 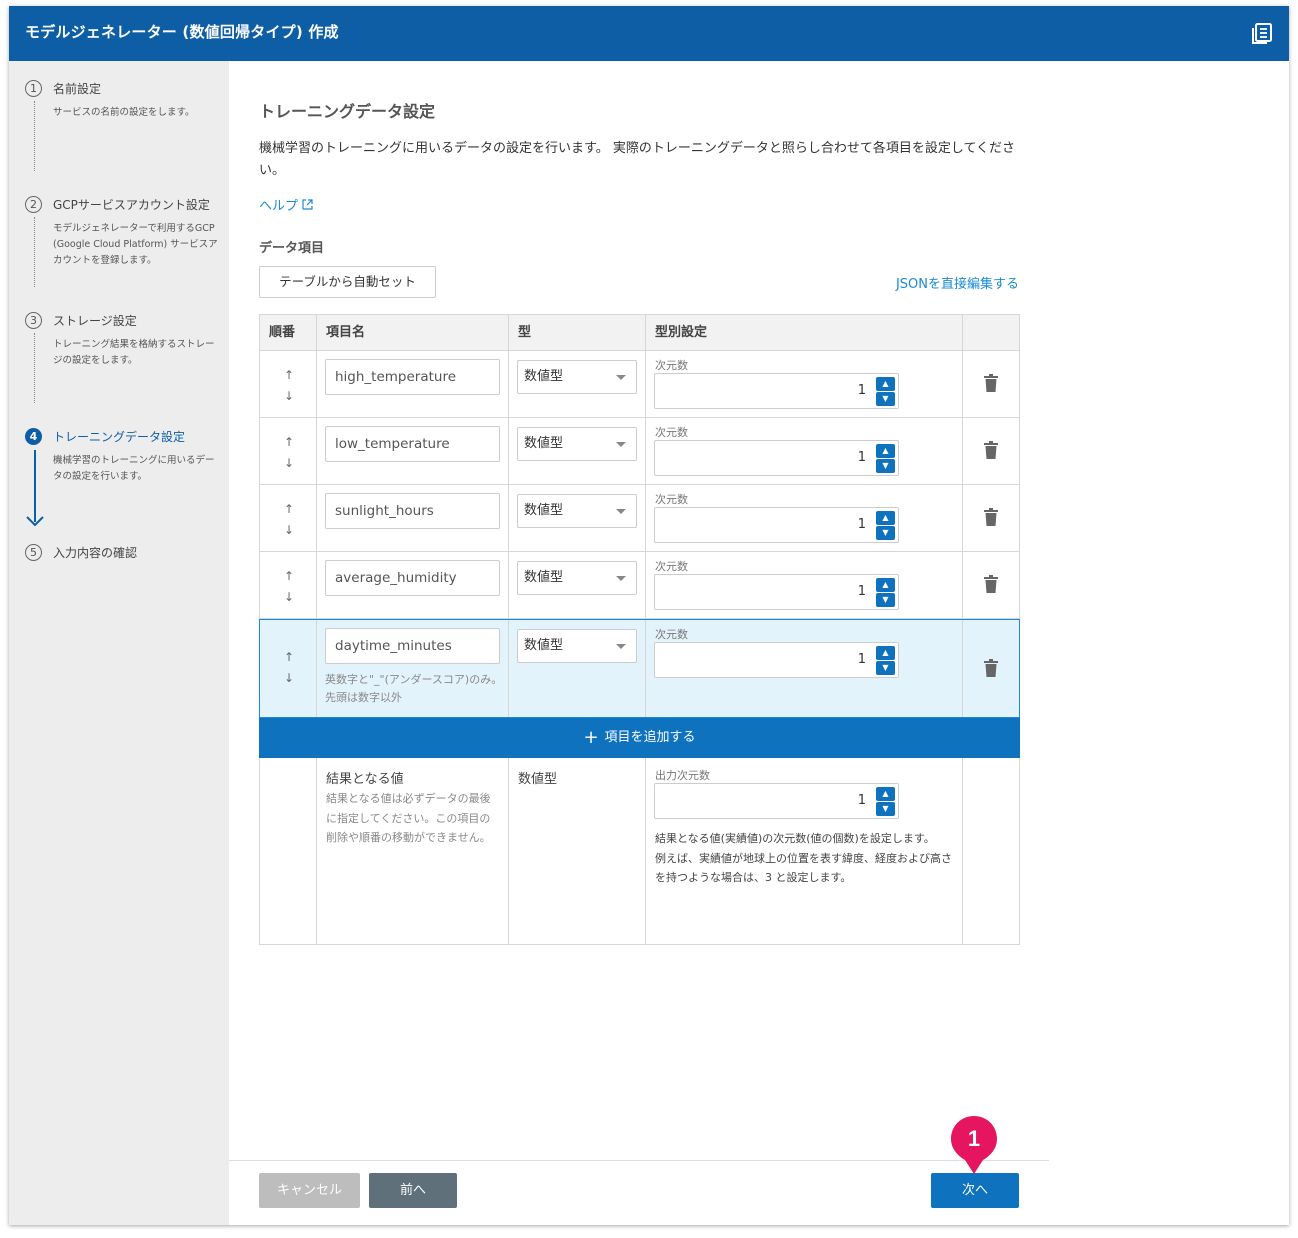 I want to click on column-name: 項目名, so click(x=413, y=332).